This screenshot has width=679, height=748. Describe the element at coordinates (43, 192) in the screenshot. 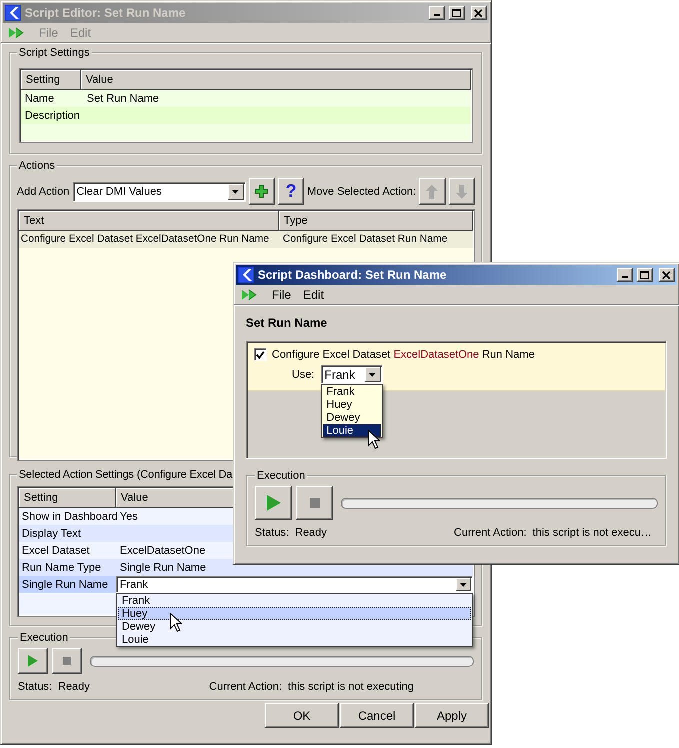

I see `add-action-label: Add Action` at that location.